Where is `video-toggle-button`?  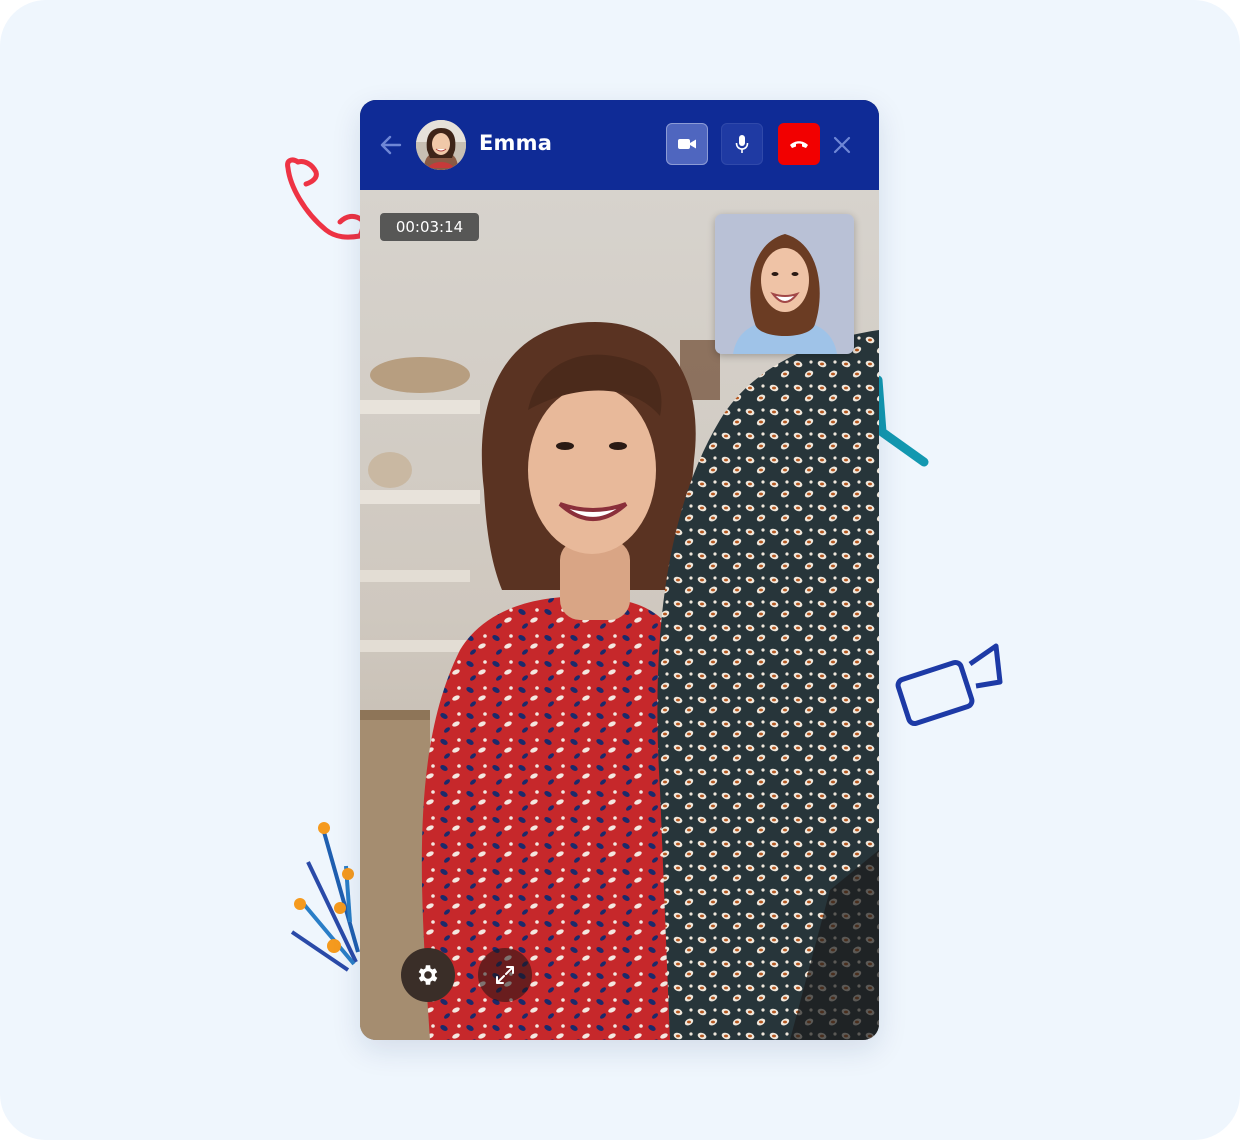 video-toggle-button is located at coordinates (687, 144).